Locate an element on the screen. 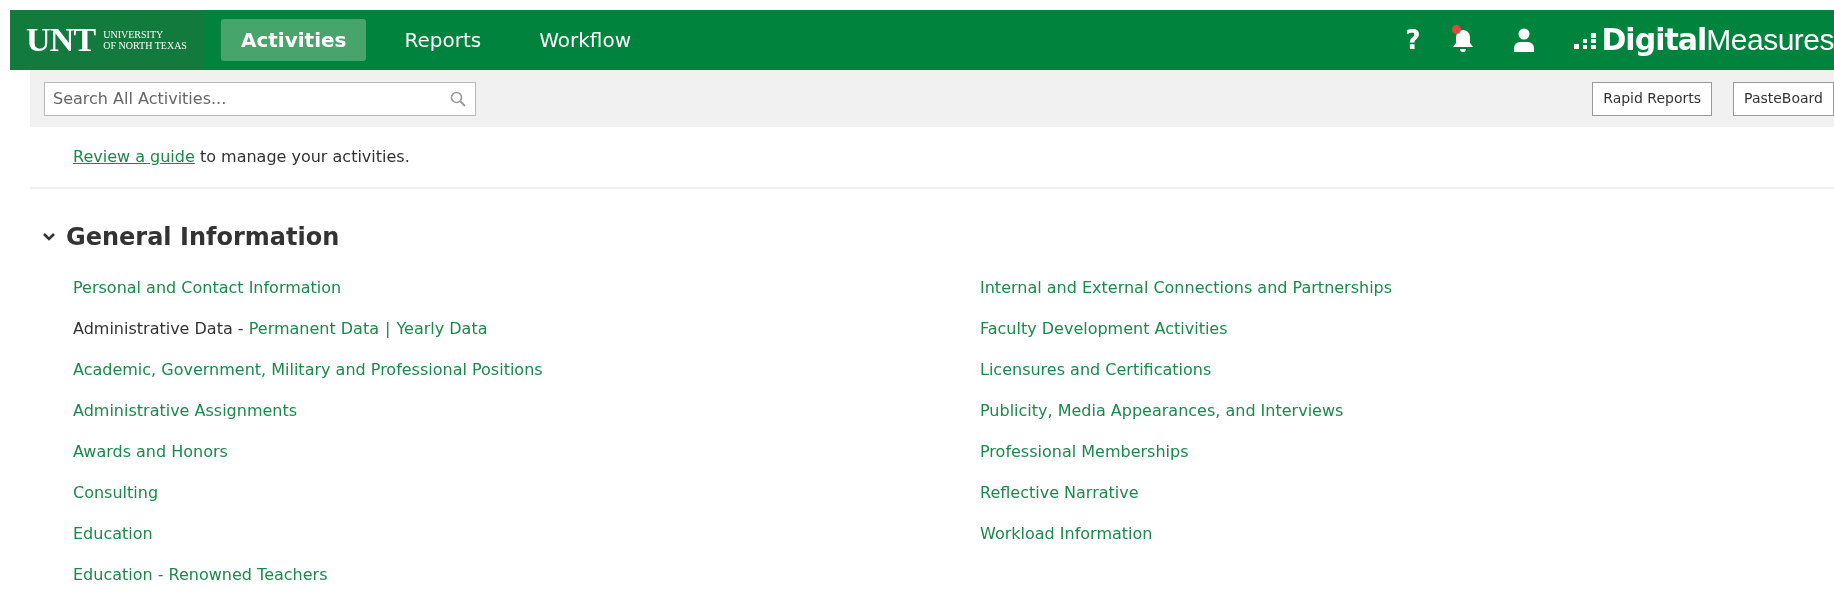  help-button: ? is located at coordinates (1413, 40).